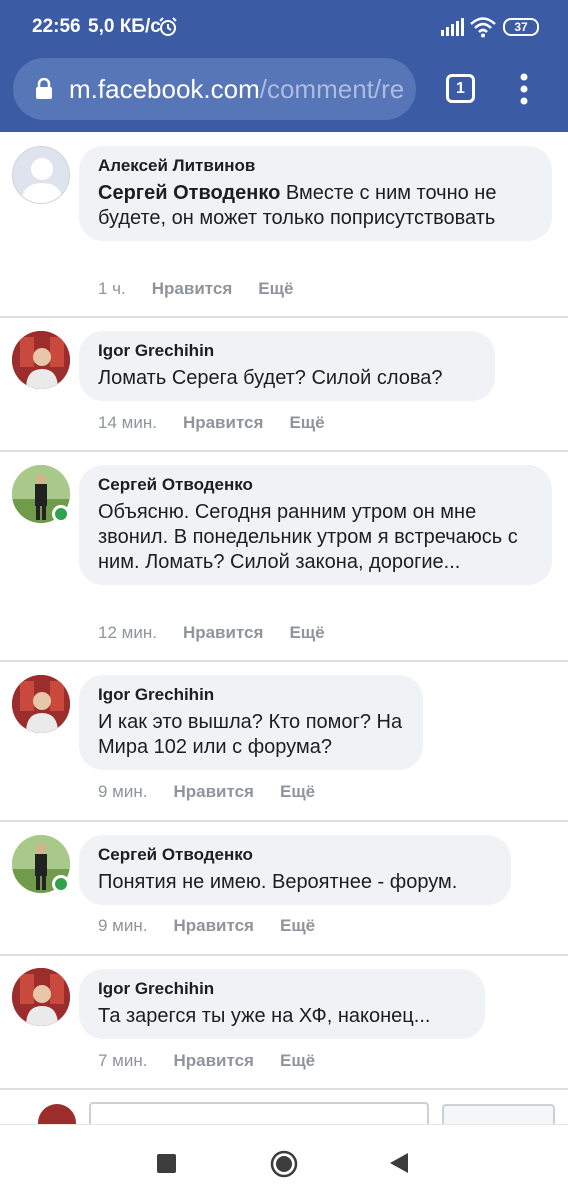 This screenshot has height=1200, width=568. What do you see at coordinates (498, 1114) in the screenshot?
I see `post-comment-button` at bounding box center [498, 1114].